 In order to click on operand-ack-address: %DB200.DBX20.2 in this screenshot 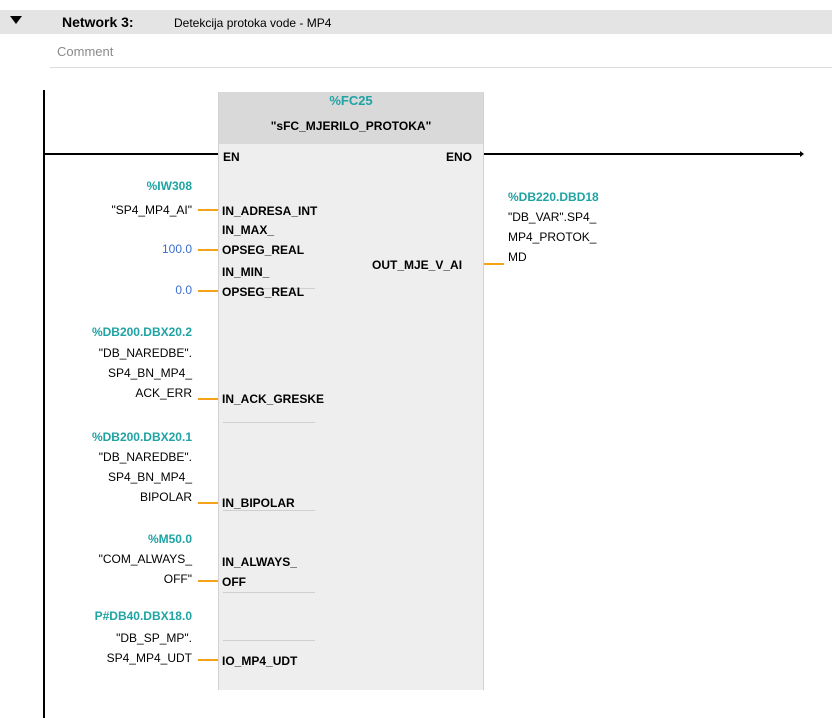, I will do `click(142, 332)`.